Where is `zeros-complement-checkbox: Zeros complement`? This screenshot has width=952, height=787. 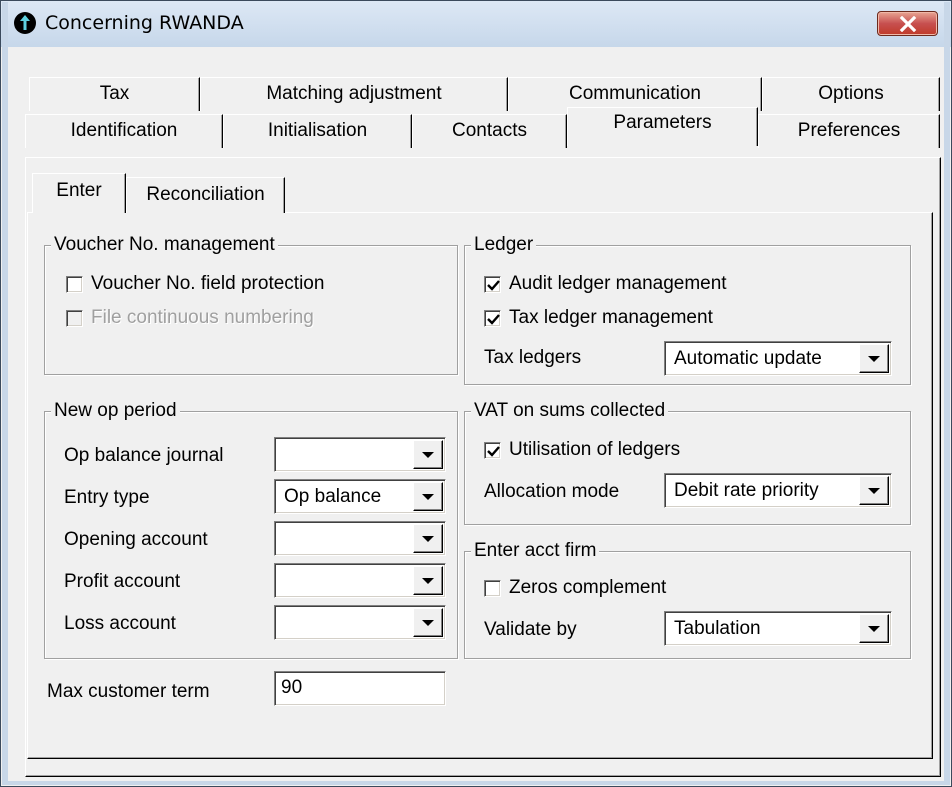
zeros-complement-checkbox: Zeros complement is located at coordinates (575, 588).